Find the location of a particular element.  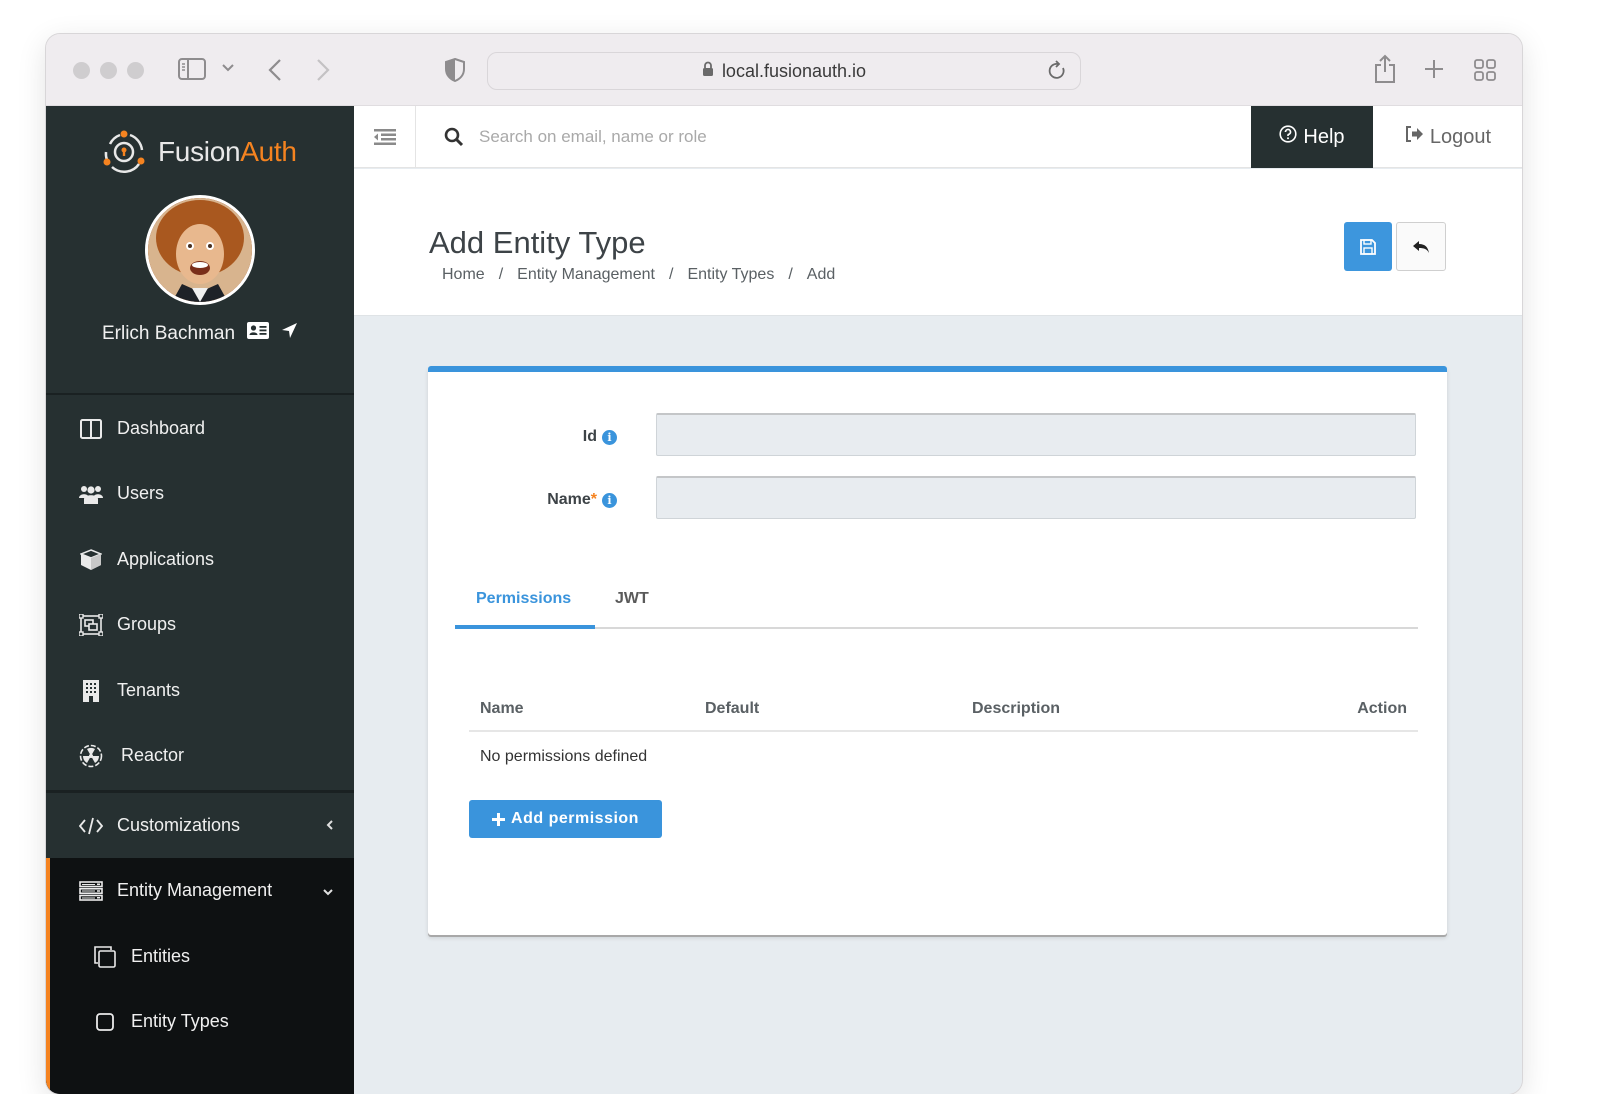

logout-label: Logout is located at coordinates (1460, 136).